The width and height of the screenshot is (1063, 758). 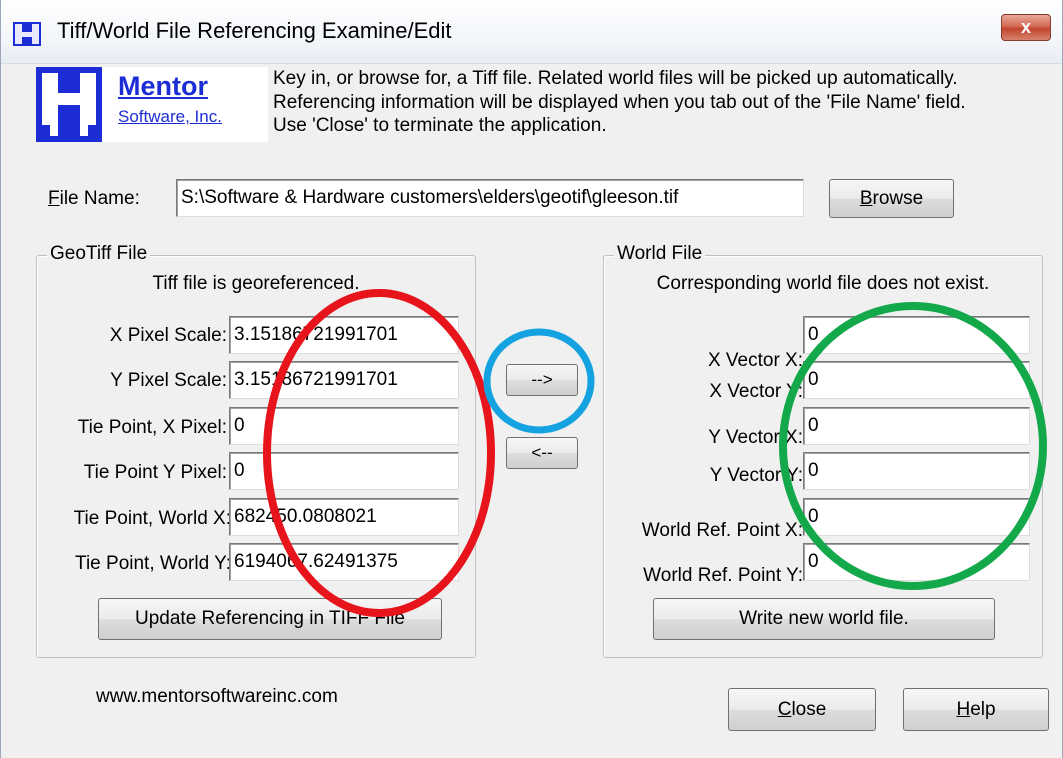 What do you see at coordinates (755, 360) in the screenshot?
I see `x-vector-x-label: X Vector X:` at bounding box center [755, 360].